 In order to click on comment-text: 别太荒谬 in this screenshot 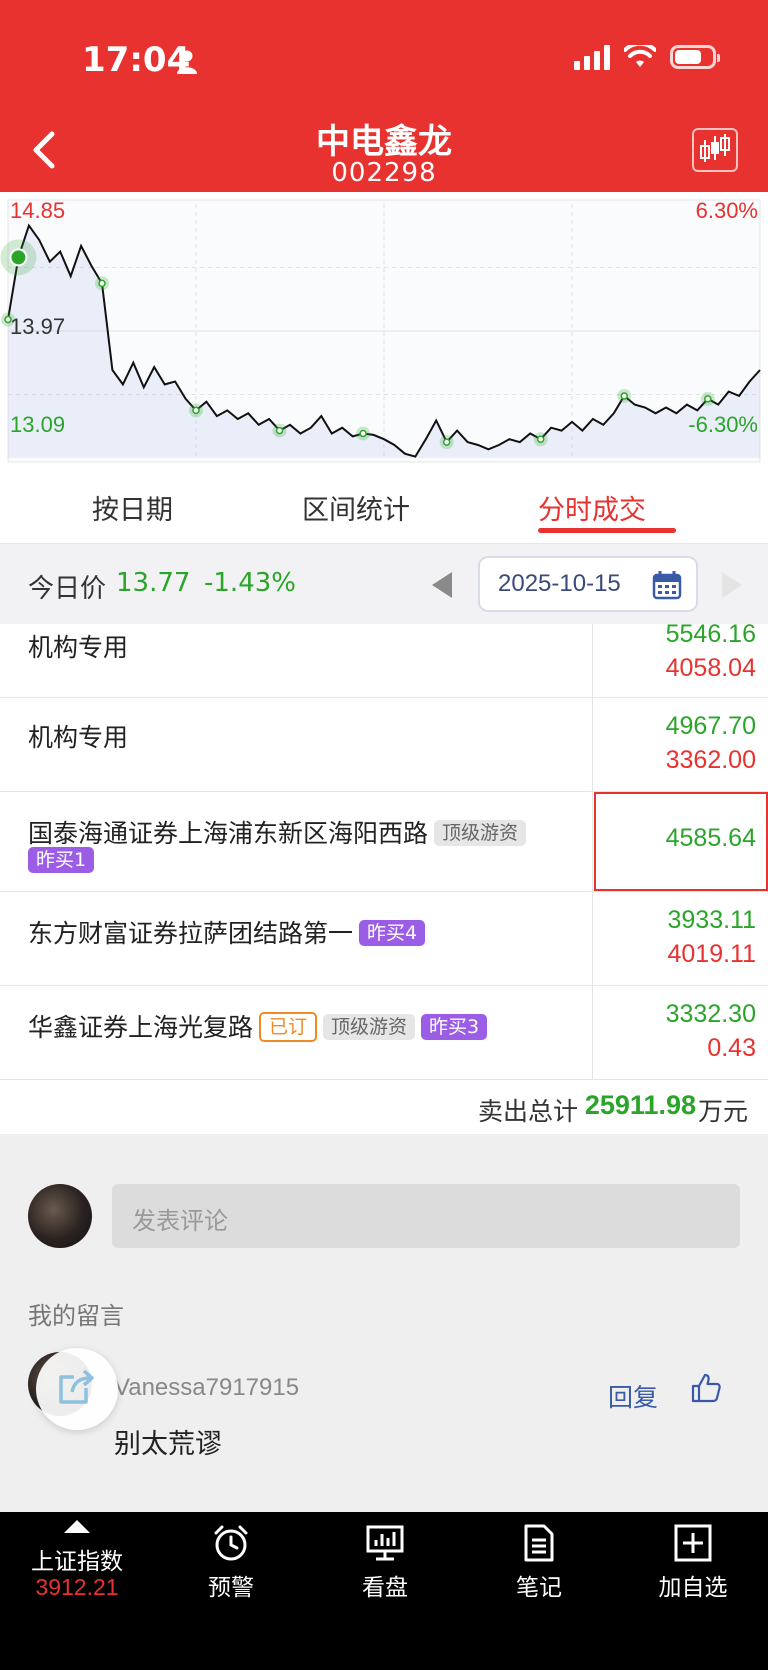, I will do `click(168, 1444)`.